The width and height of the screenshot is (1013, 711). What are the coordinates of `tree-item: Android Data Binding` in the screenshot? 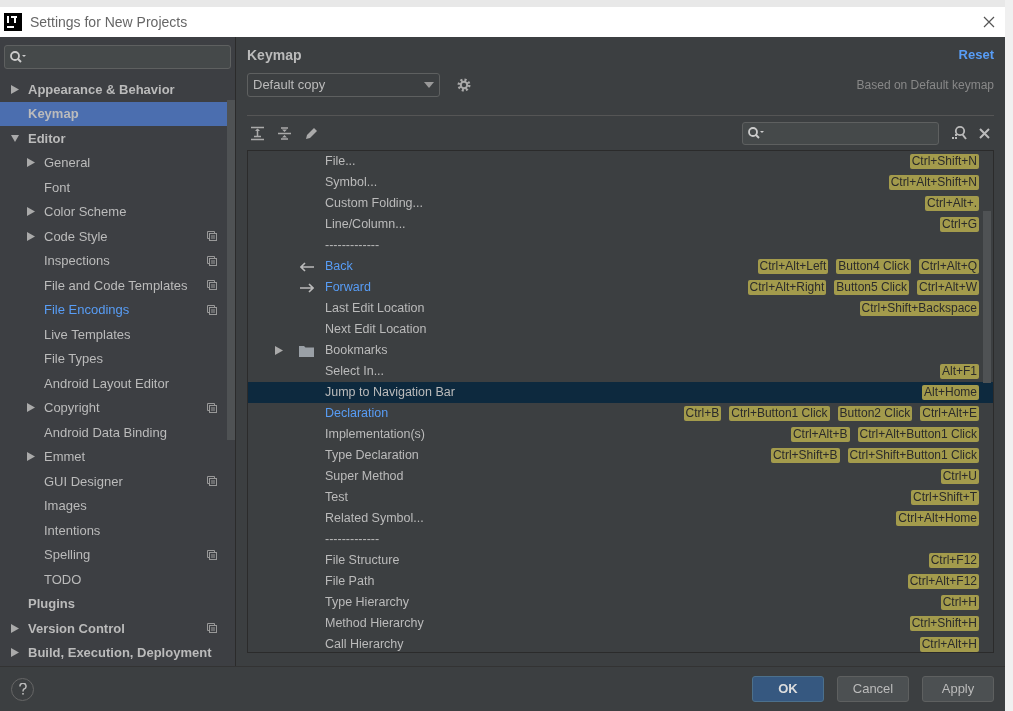 It's located at (113, 432).